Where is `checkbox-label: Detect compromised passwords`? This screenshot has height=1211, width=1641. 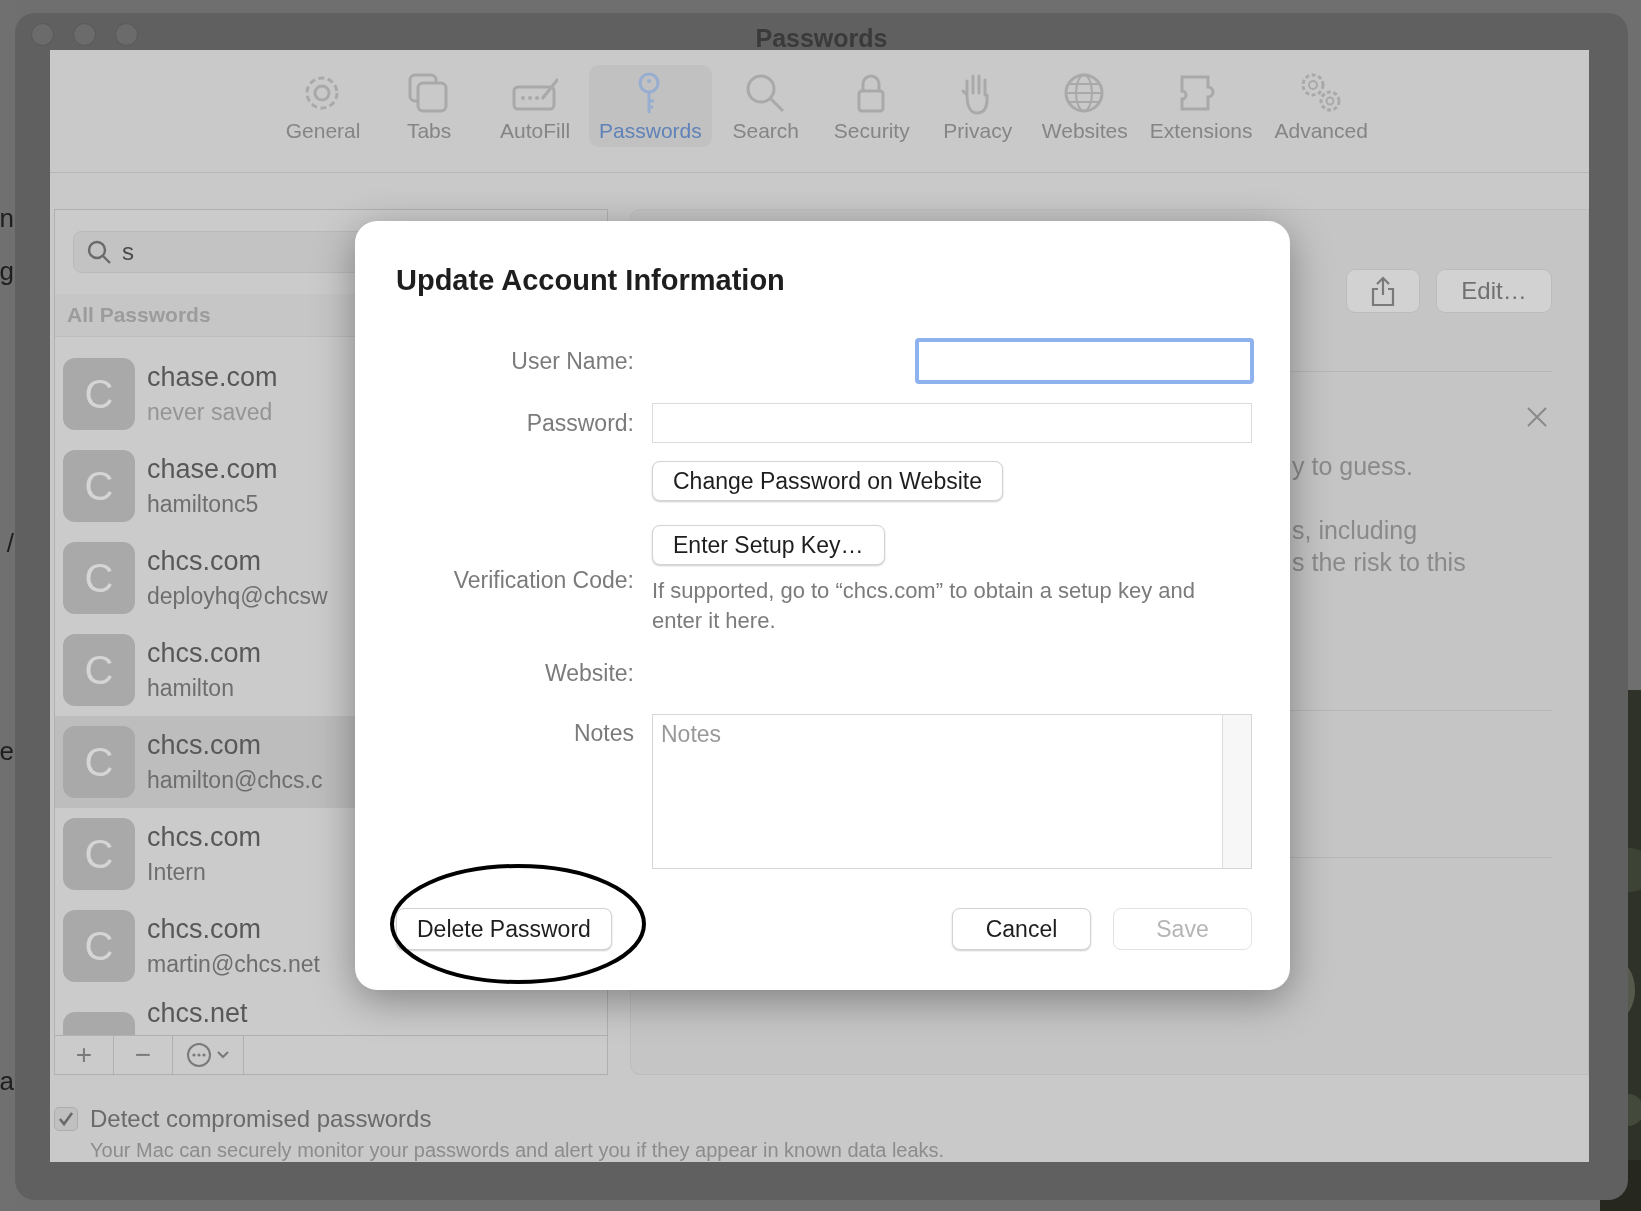
checkbox-label: Detect compromised passwords is located at coordinates (261, 1119).